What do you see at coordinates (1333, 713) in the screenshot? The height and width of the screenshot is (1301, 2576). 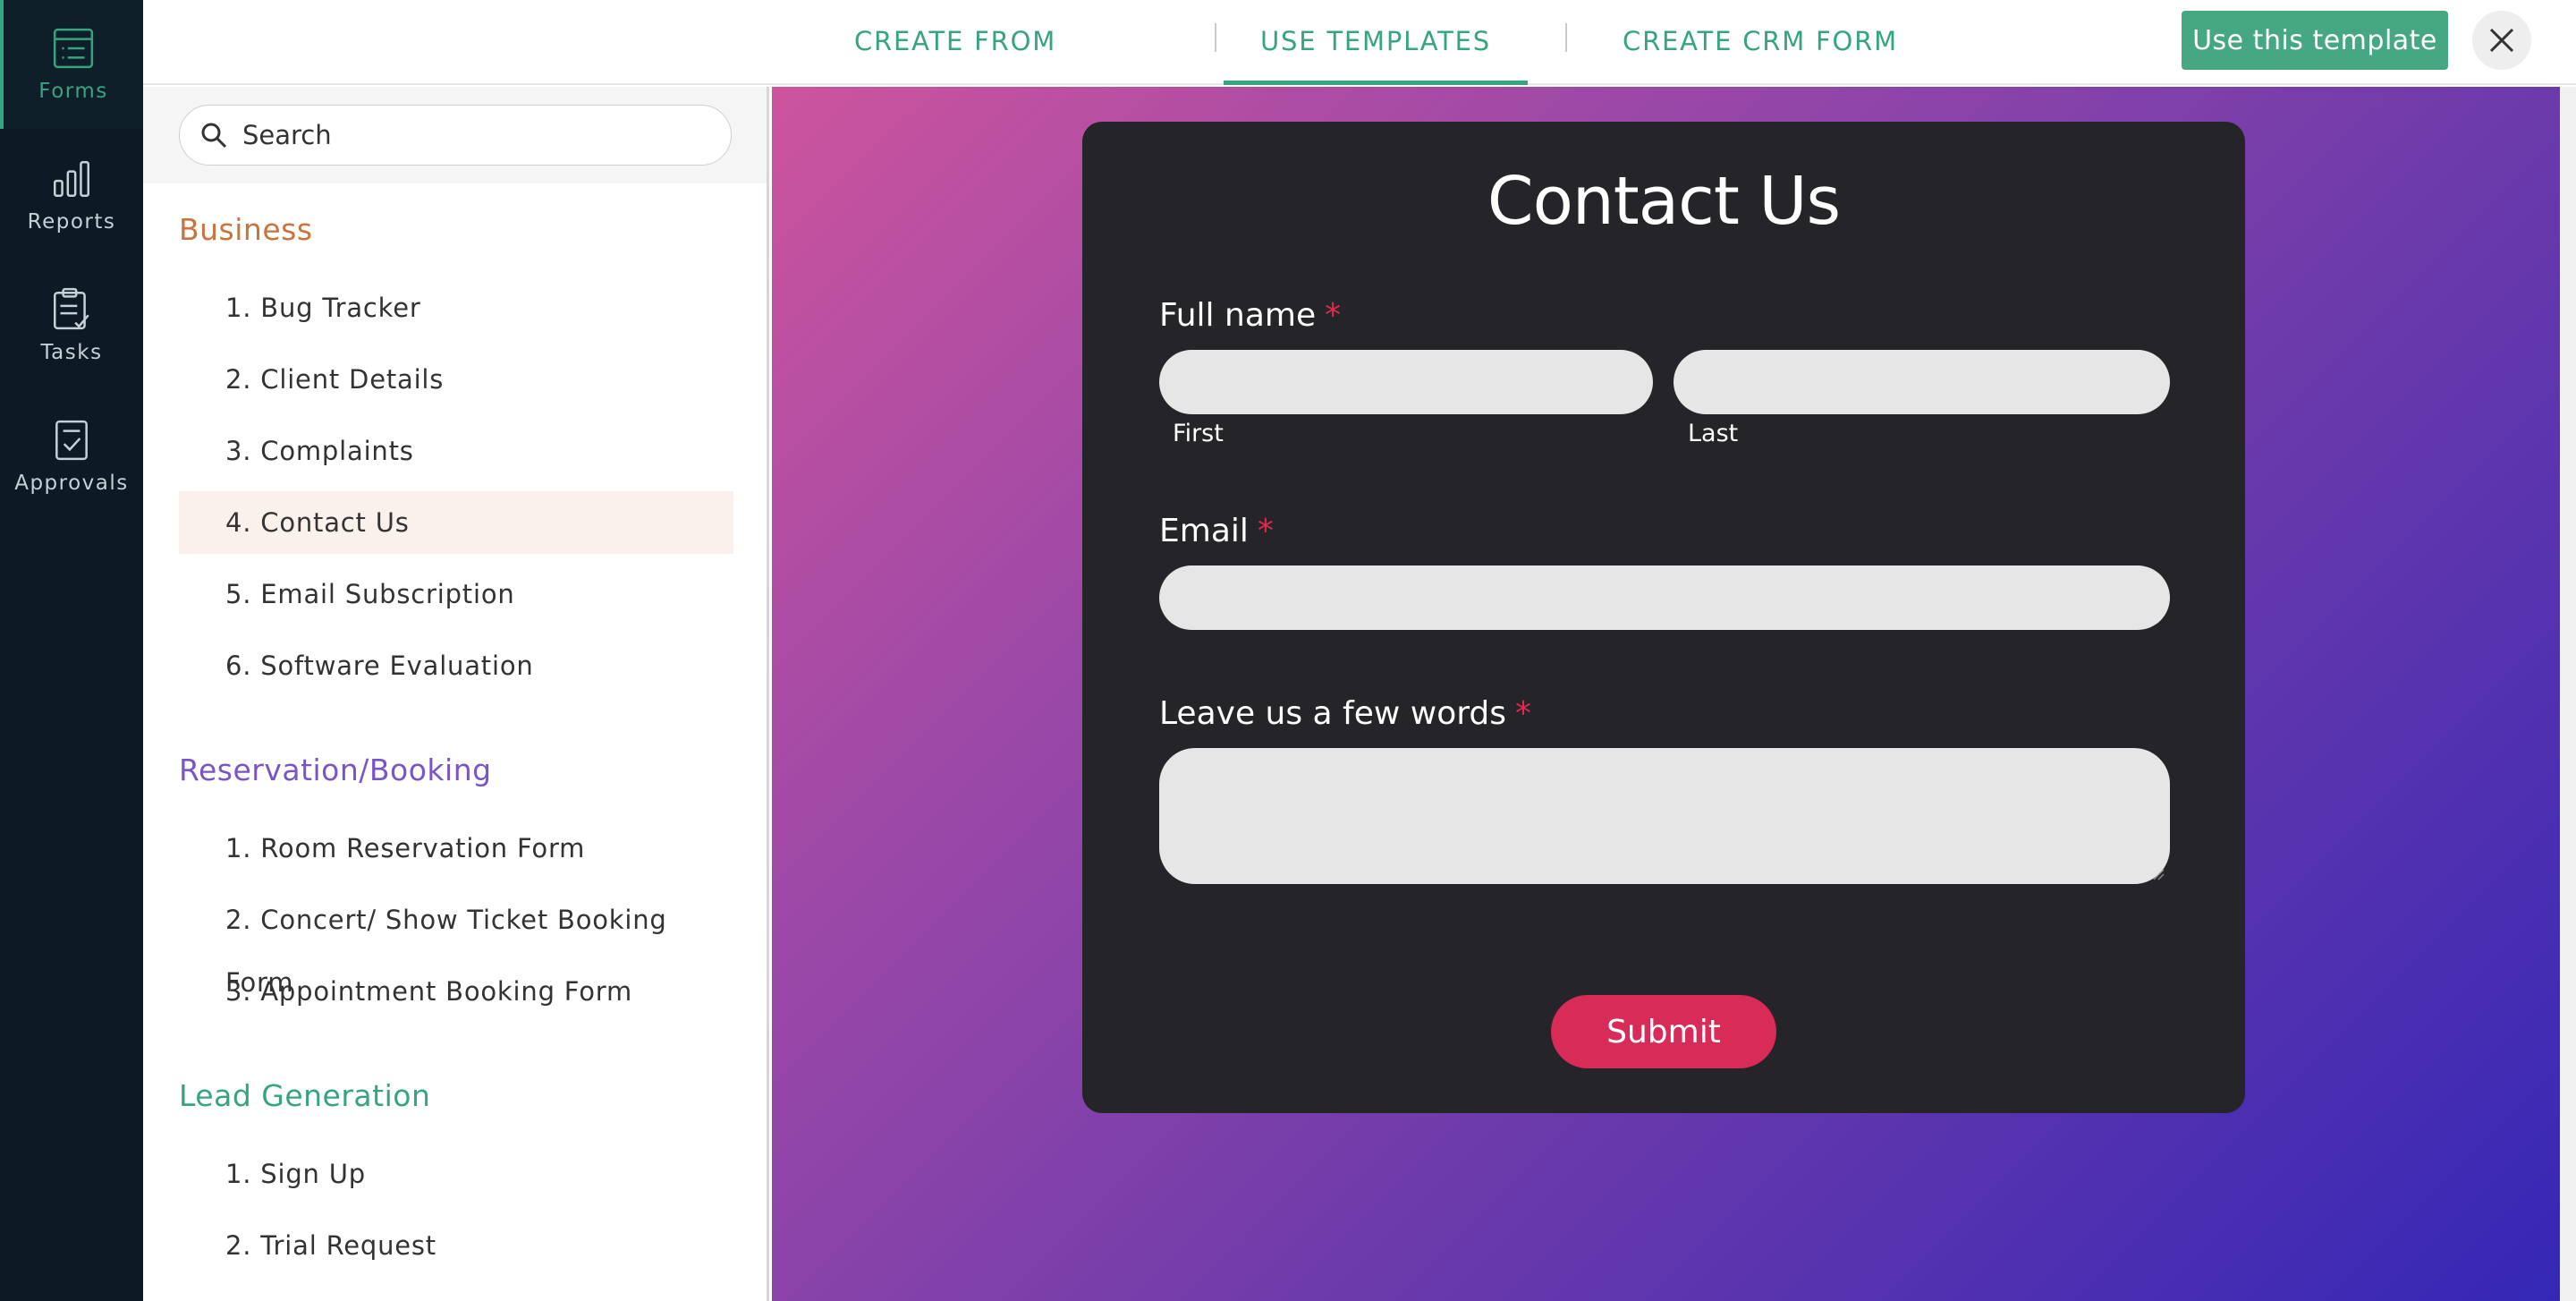 I see `message-label-text: Leave us a few words` at bounding box center [1333, 713].